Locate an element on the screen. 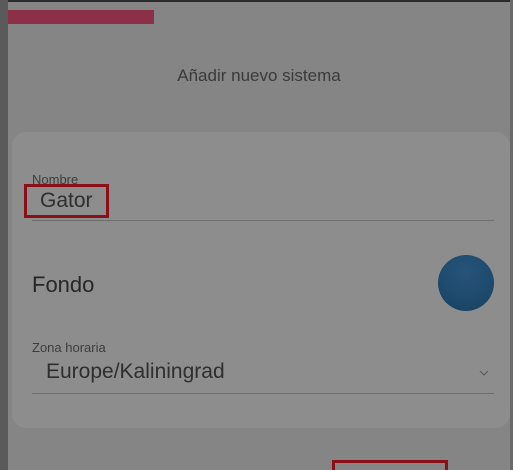 This screenshot has width=513, height=470. timezone-label: Zona horaria is located at coordinates (69, 347).